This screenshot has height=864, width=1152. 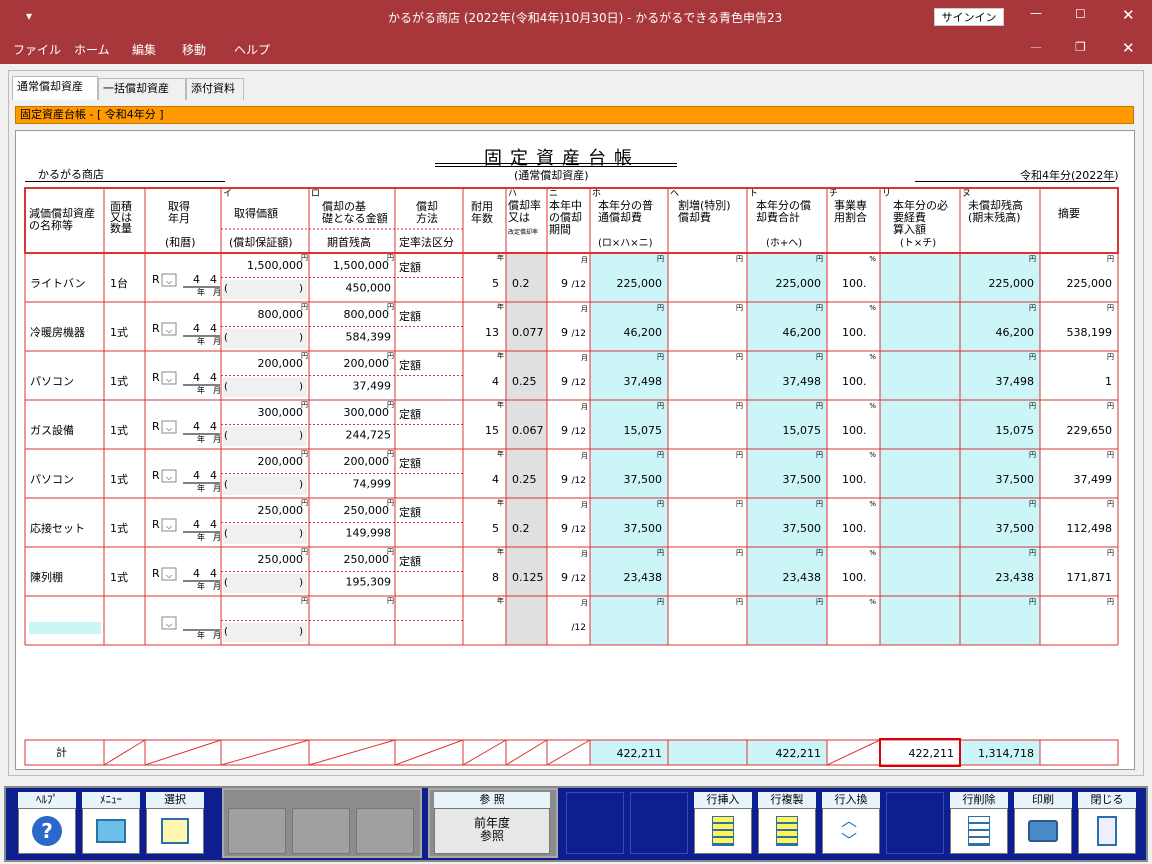 What do you see at coordinates (355, 218) in the screenshot?
I see `header-base: 礎となる金額` at bounding box center [355, 218].